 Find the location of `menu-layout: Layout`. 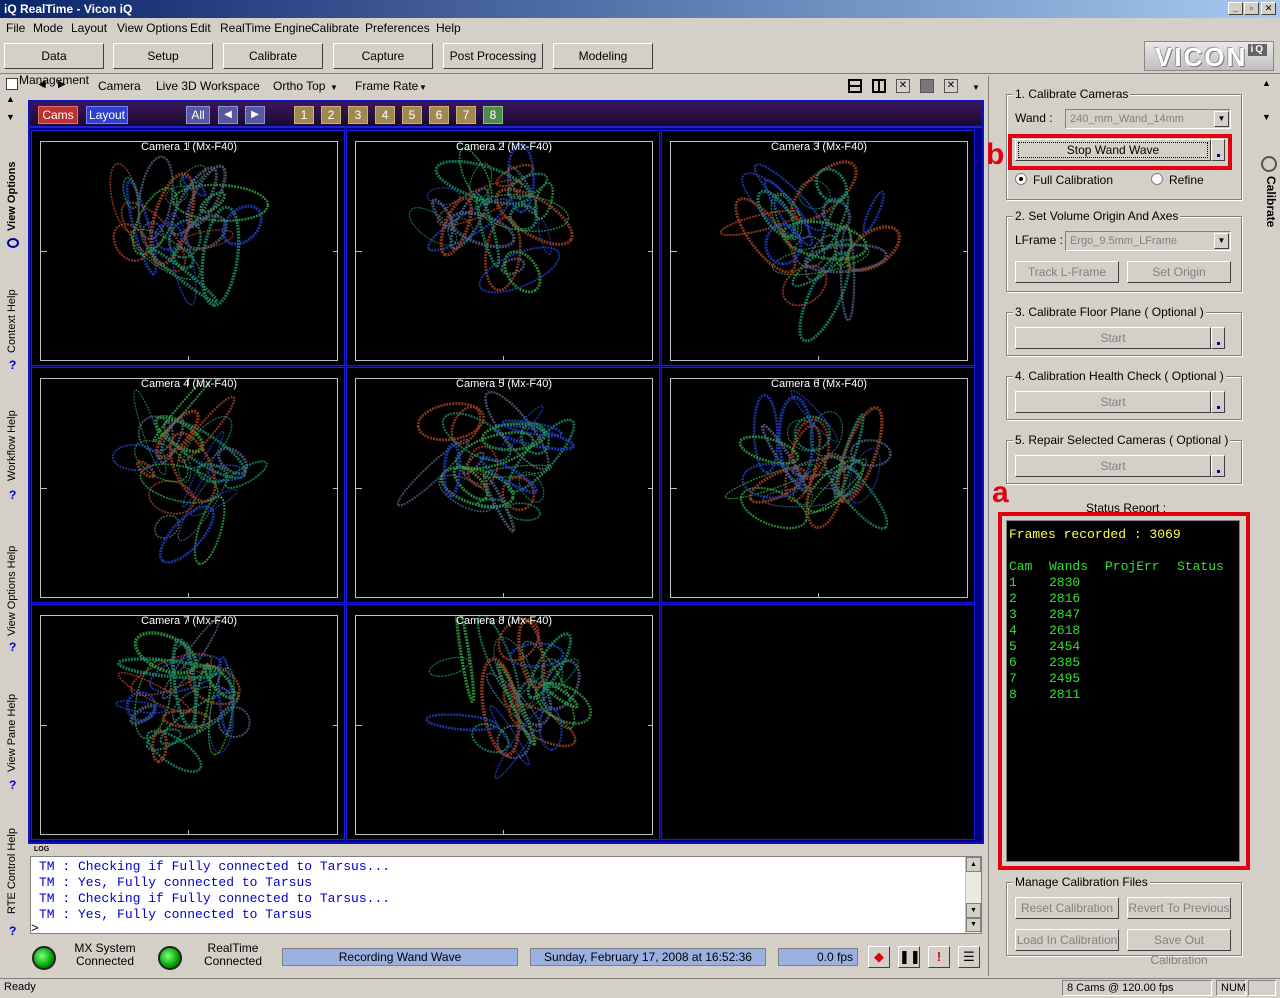

menu-layout: Layout is located at coordinates (89, 28).